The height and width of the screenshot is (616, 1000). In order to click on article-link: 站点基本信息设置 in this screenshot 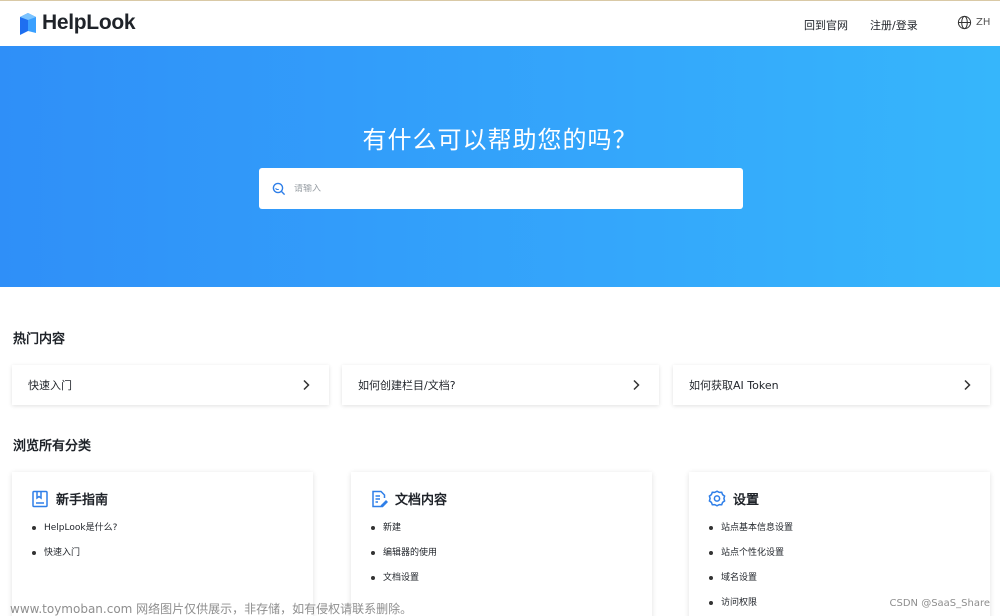, I will do `click(751, 534)`.